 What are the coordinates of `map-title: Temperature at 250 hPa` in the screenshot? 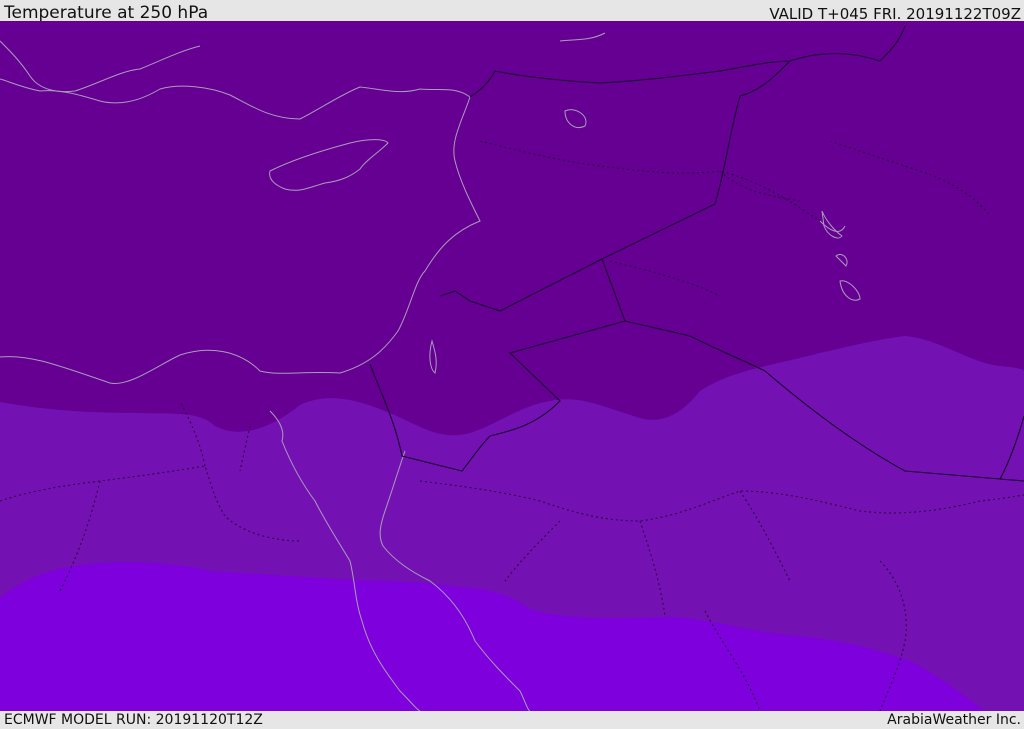 It's located at (106, 13).